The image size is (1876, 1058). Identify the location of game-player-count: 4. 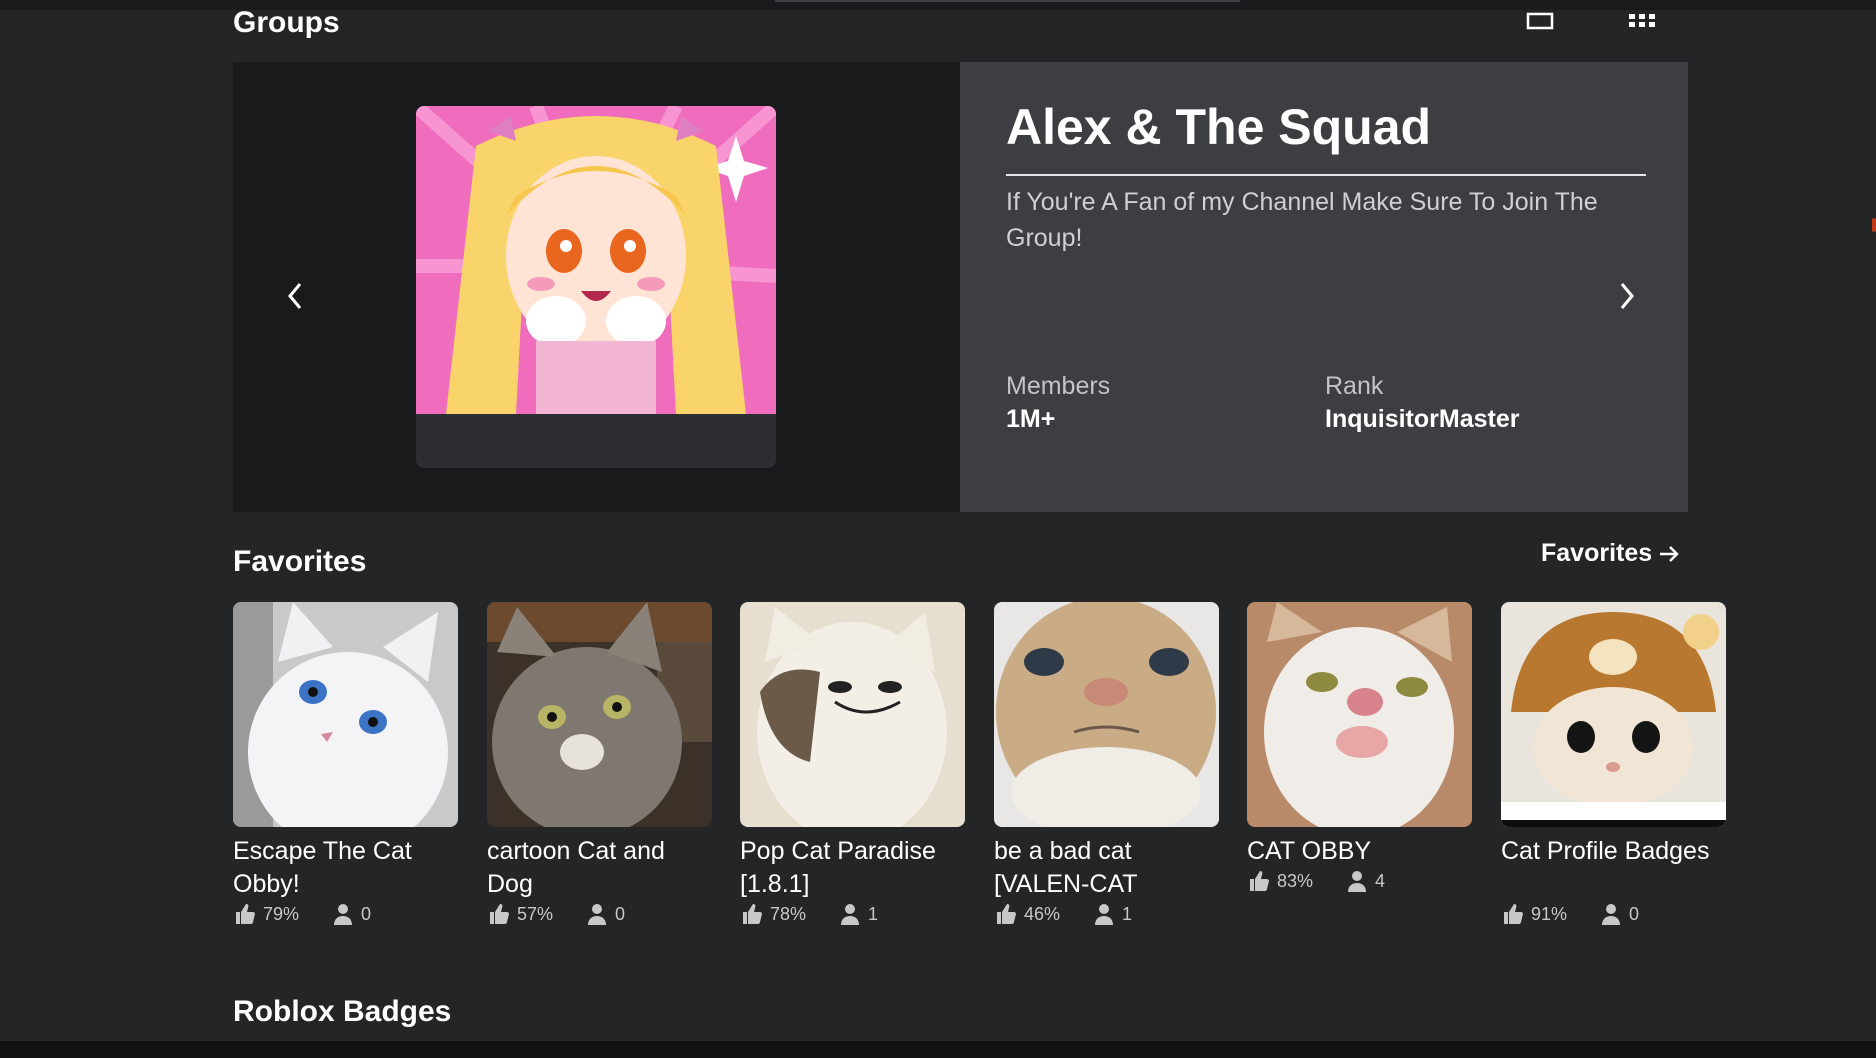
(1380, 880).